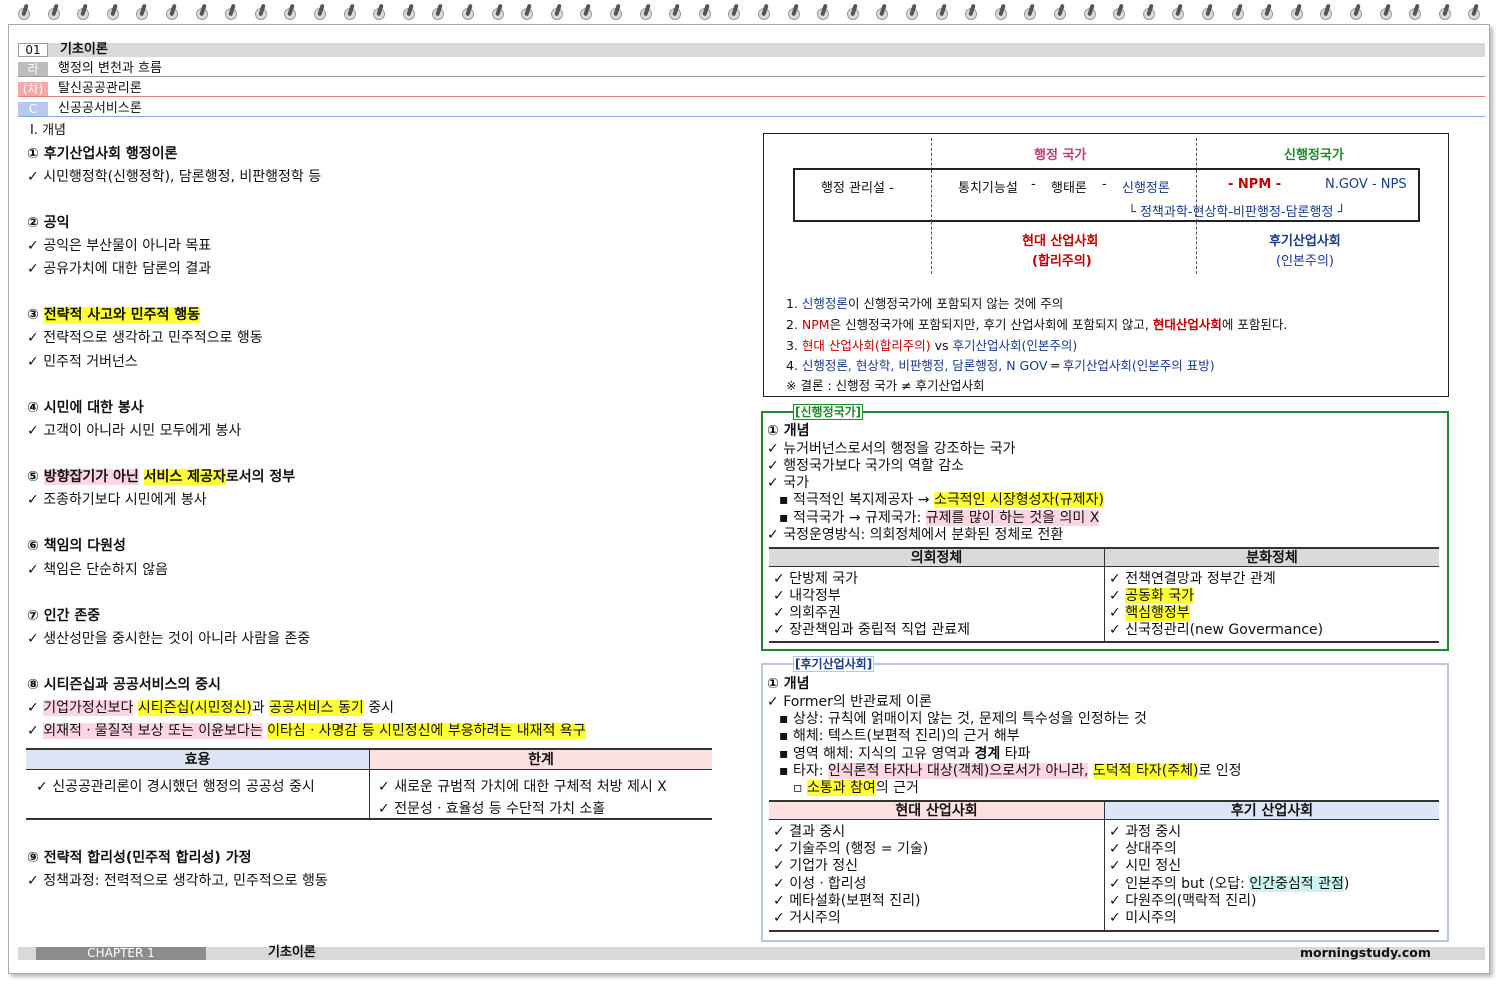  I want to click on note-3: 3. 현대 산업사회(합리주의) vs 후기산업사회(인본주의), so click(932, 345).